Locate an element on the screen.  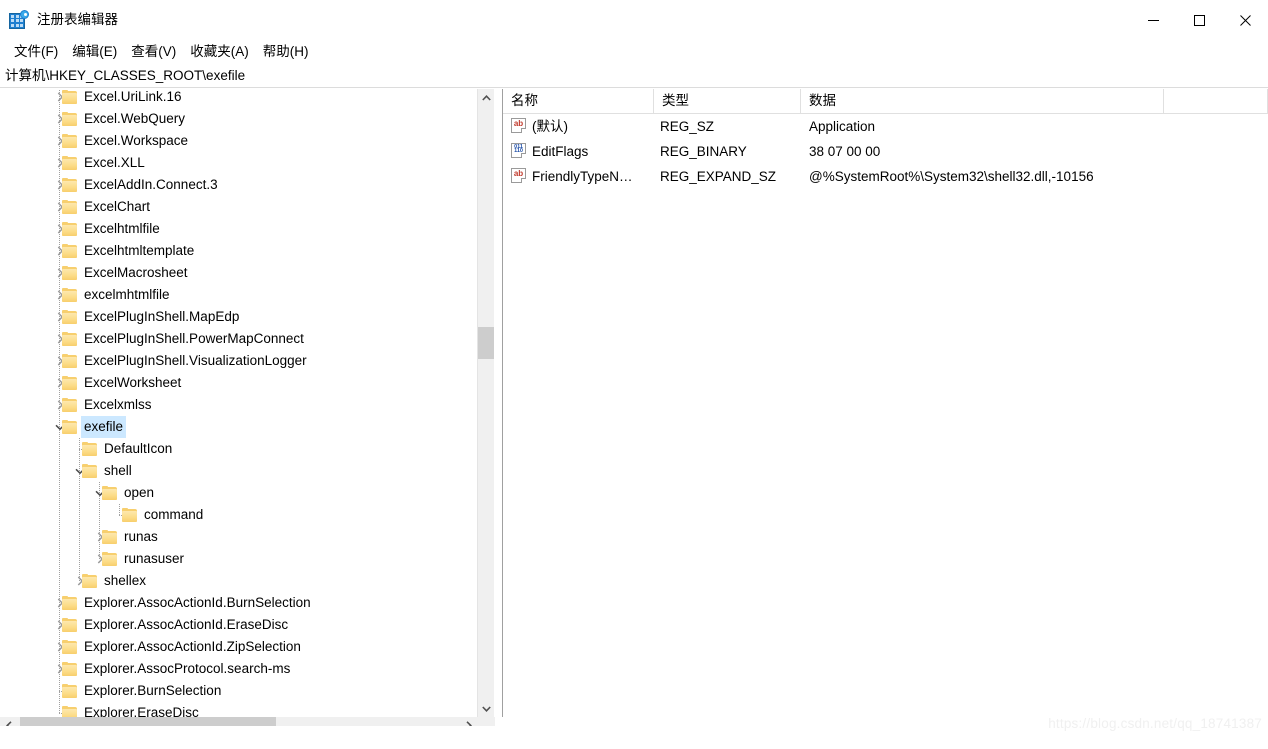
menu-edit: 编辑(E) is located at coordinates (94, 52).